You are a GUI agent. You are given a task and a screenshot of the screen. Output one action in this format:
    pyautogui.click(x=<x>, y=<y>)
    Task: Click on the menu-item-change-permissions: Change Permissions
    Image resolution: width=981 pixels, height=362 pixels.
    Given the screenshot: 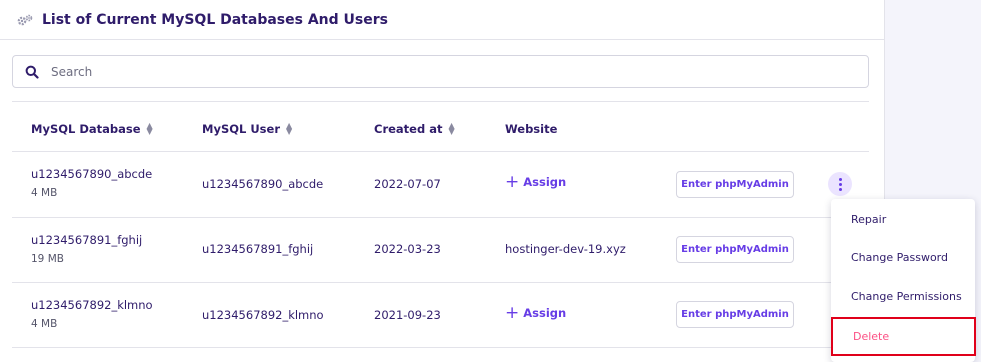 What is the action you would take?
    pyautogui.click(x=903, y=296)
    